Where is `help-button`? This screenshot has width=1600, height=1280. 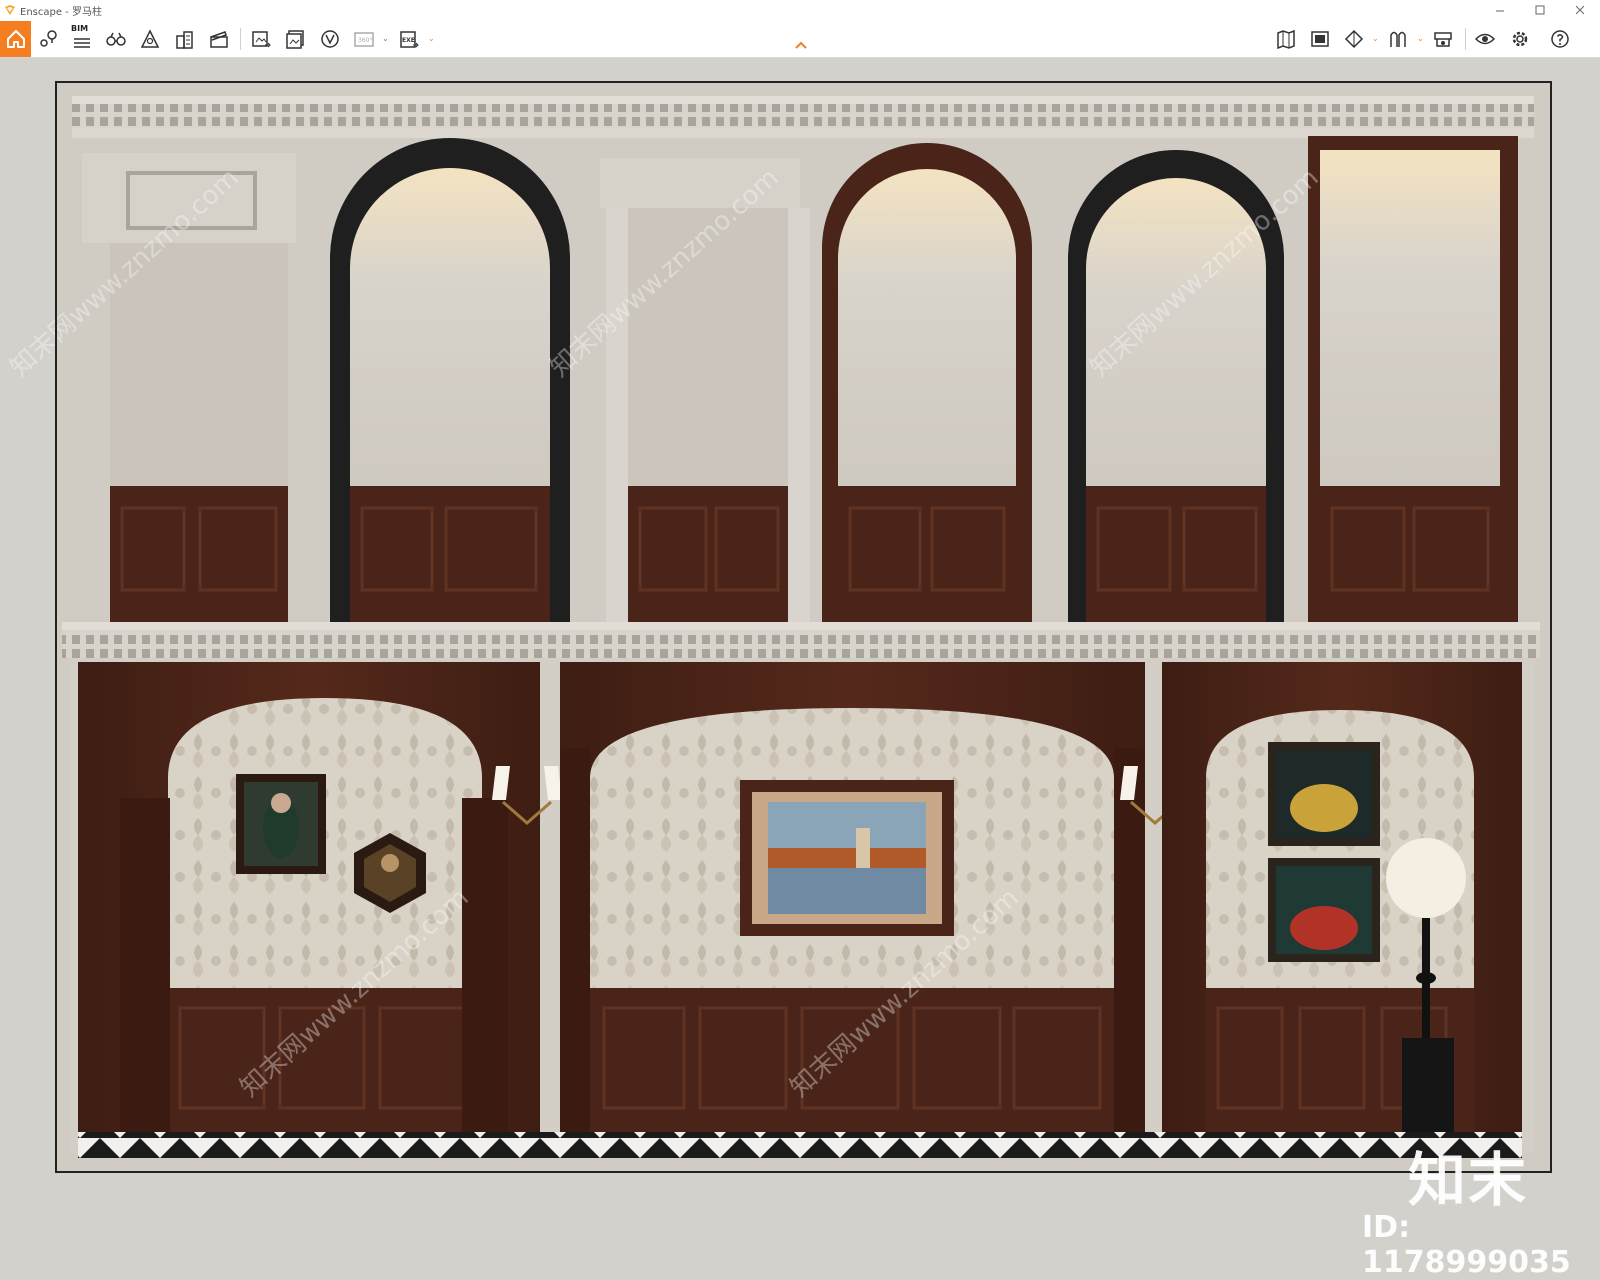
help-button is located at coordinates (1560, 39).